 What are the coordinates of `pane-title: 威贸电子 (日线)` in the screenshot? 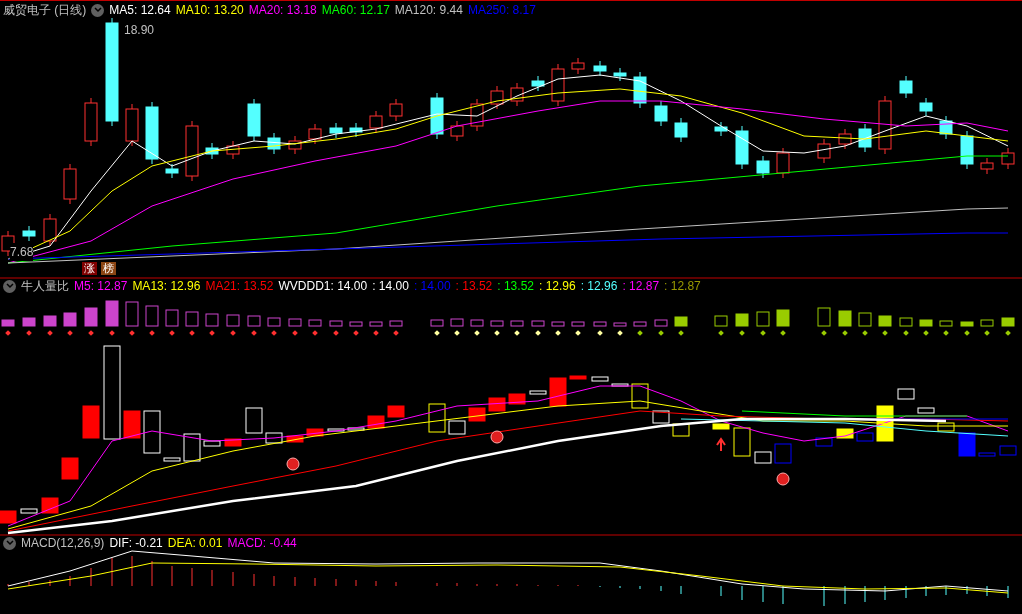 It's located at (45, 10).